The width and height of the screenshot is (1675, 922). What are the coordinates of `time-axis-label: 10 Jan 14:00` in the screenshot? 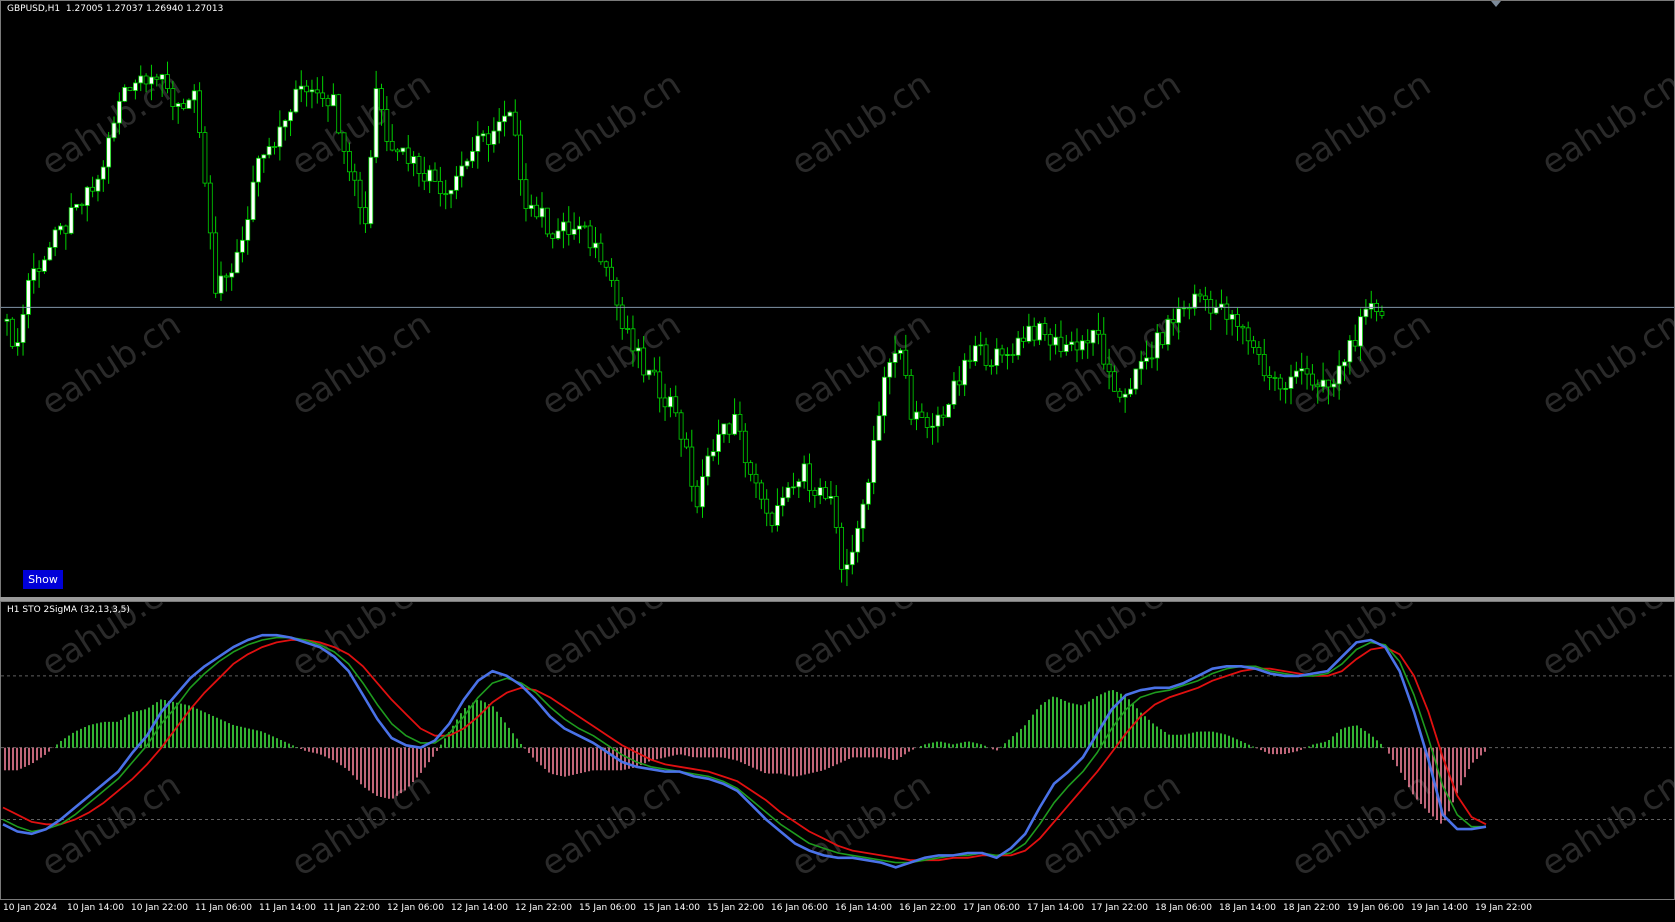 It's located at (95, 908).